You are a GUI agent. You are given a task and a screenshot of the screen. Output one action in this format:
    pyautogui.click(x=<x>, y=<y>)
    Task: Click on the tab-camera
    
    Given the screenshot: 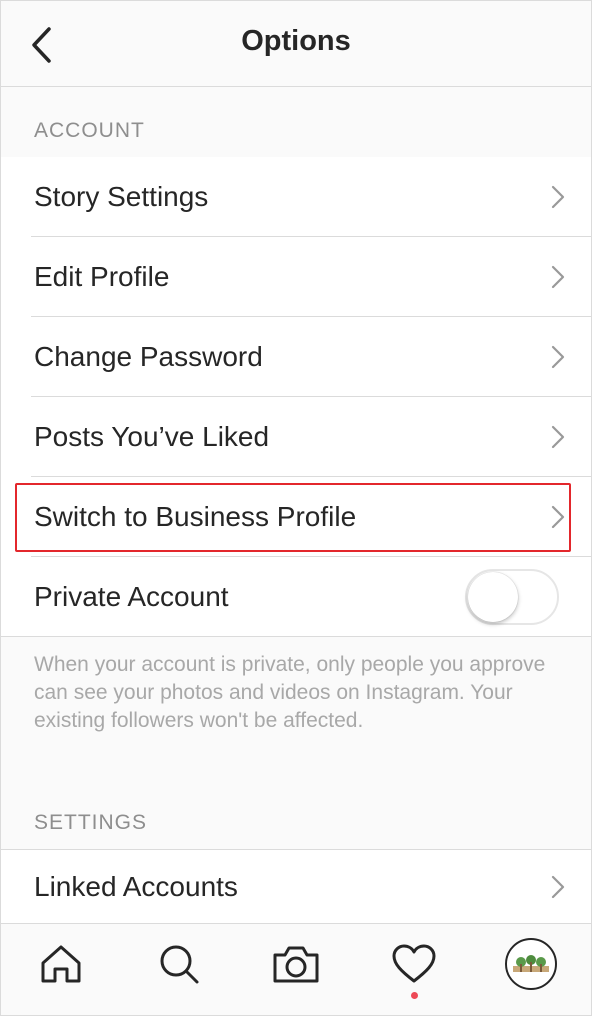 What is the action you would take?
    pyautogui.click(x=296, y=964)
    